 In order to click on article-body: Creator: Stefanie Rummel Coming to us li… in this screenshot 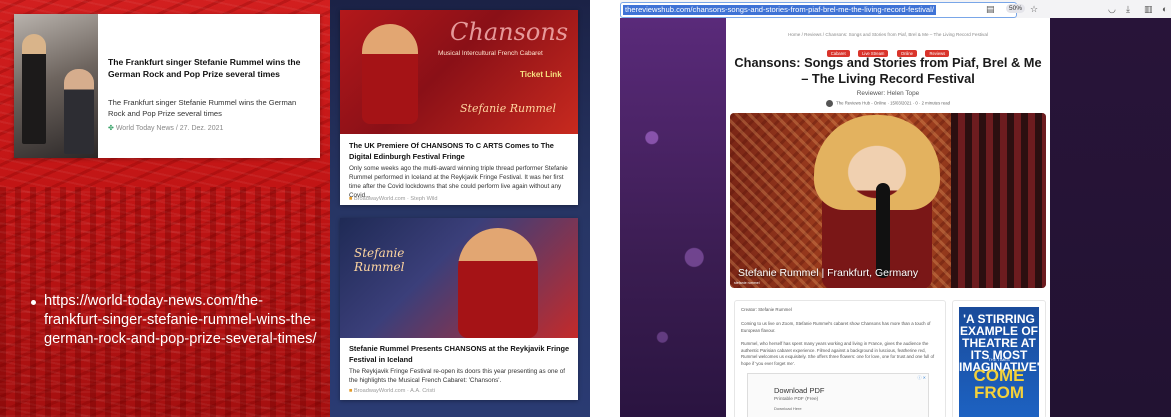, I will do `click(840, 358)`.